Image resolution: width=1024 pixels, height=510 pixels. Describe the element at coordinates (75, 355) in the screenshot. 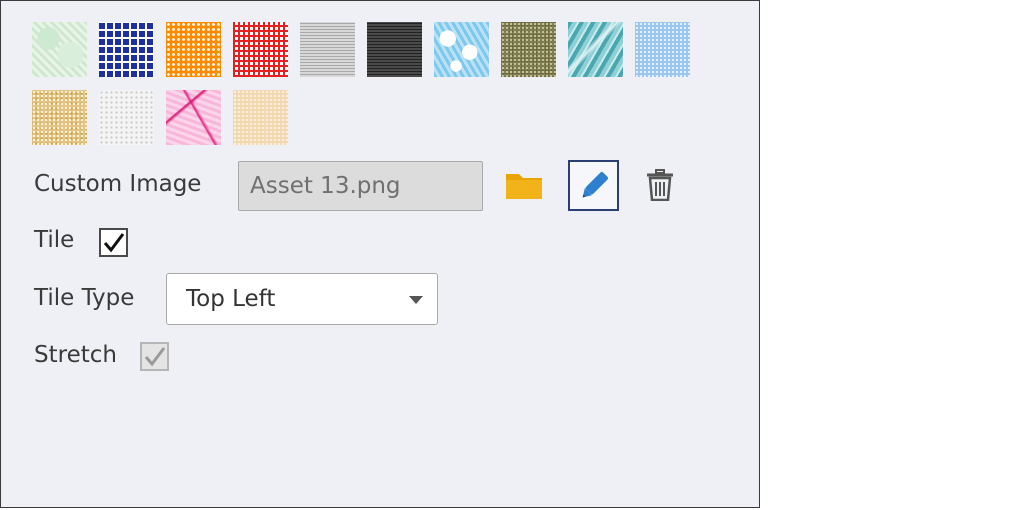

I see `stretch-label: Stretch` at that location.